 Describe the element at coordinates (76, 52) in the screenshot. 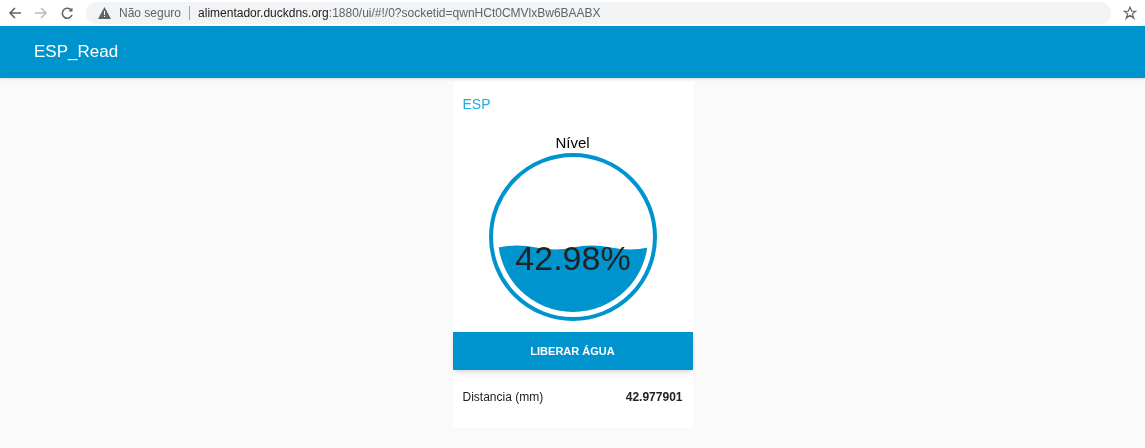

I see `app-title: ESP_Read` at that location.